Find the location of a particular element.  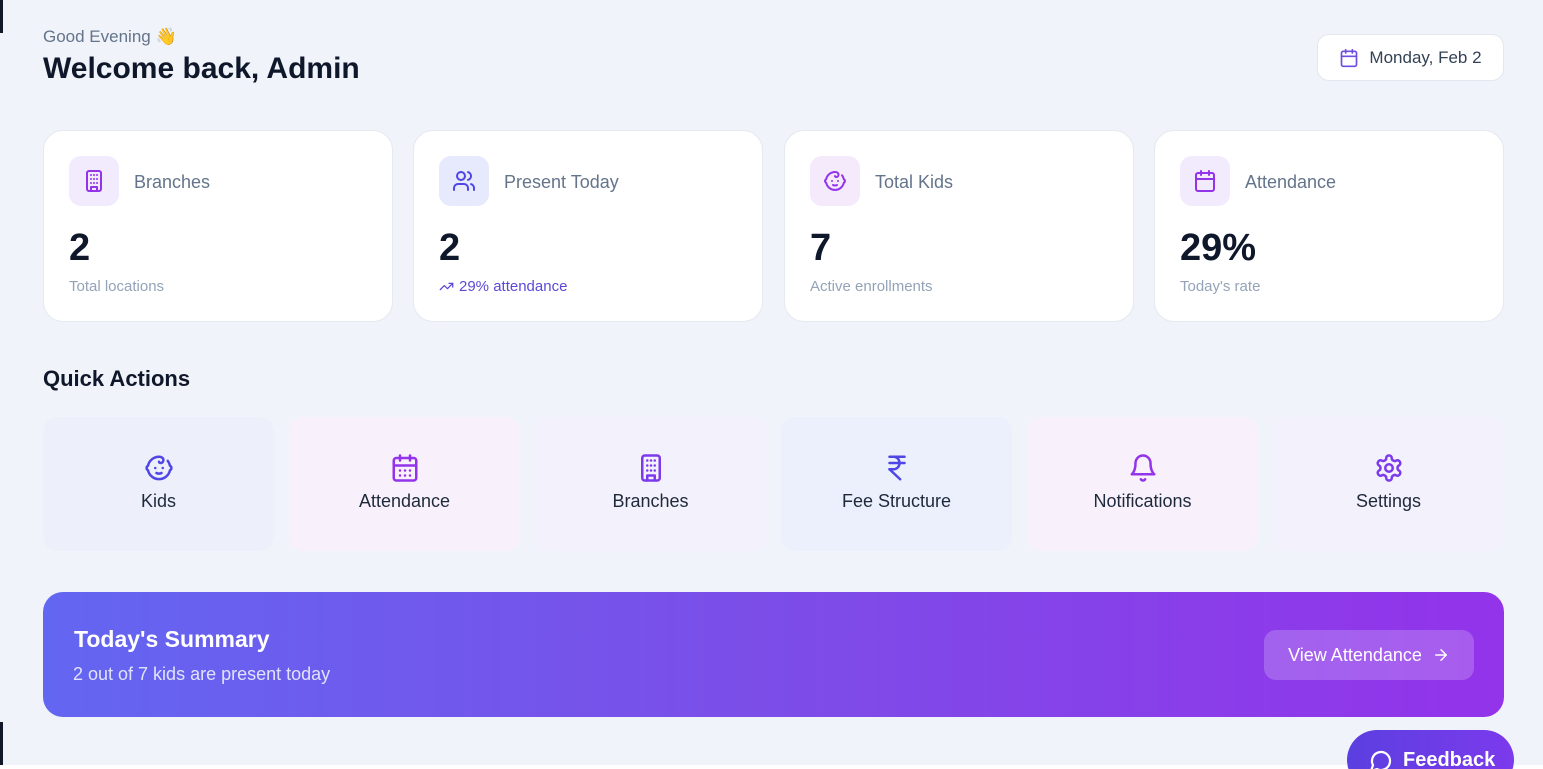

stat-subtext-label: 29% attendance is located at coordinates (513, 286).